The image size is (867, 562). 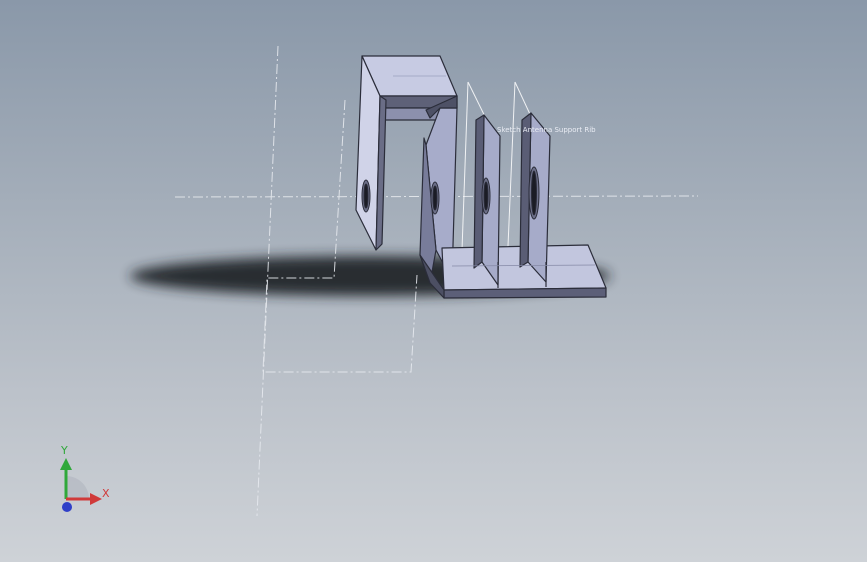 I want to click on sketch-plane-outline, so click(x=340, y=236).